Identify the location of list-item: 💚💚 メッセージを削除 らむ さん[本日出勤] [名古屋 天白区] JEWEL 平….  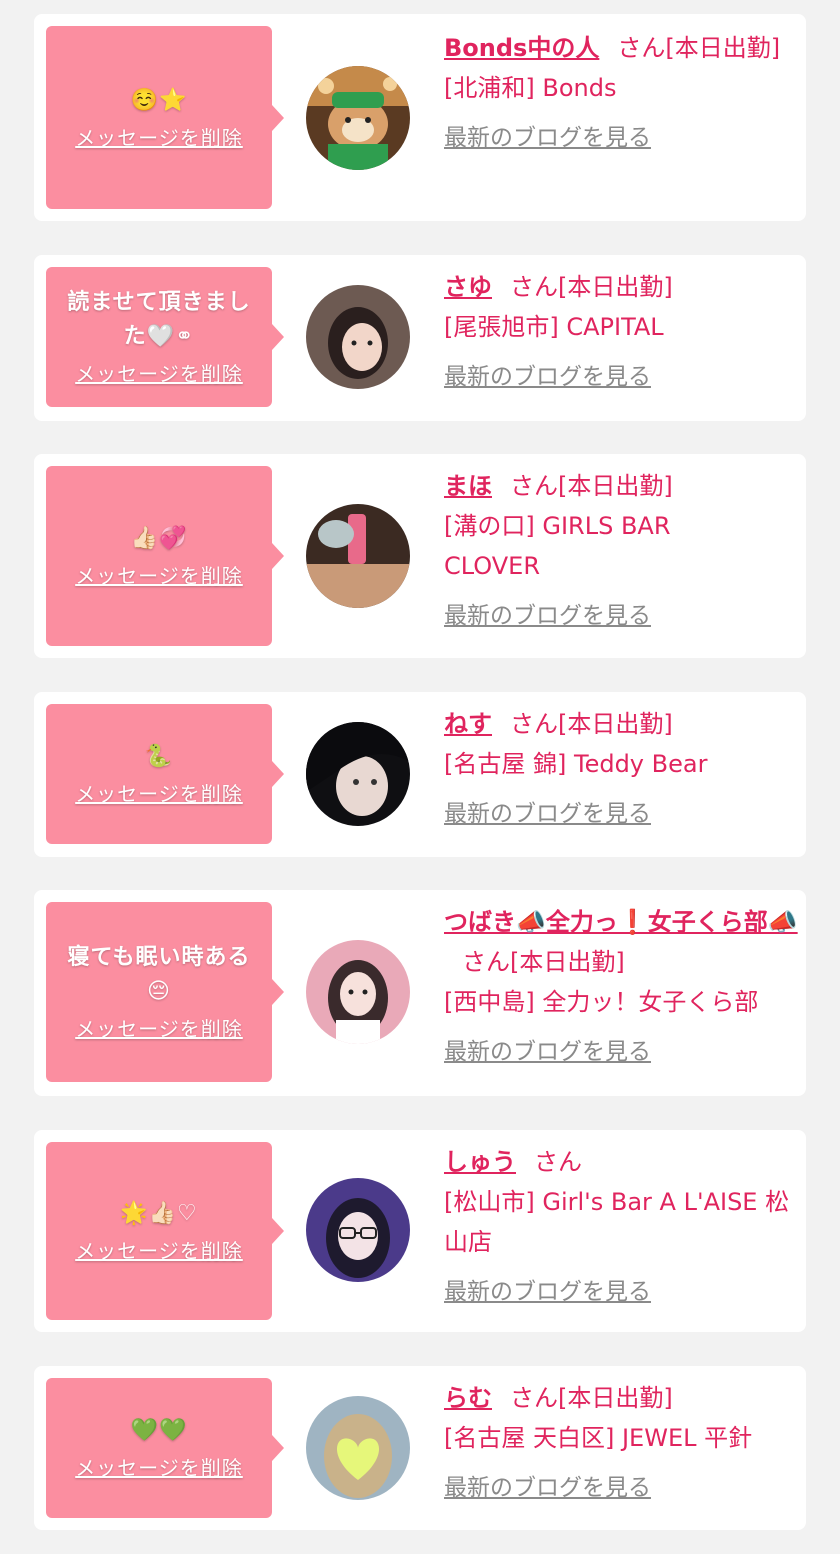
(420, 1448).